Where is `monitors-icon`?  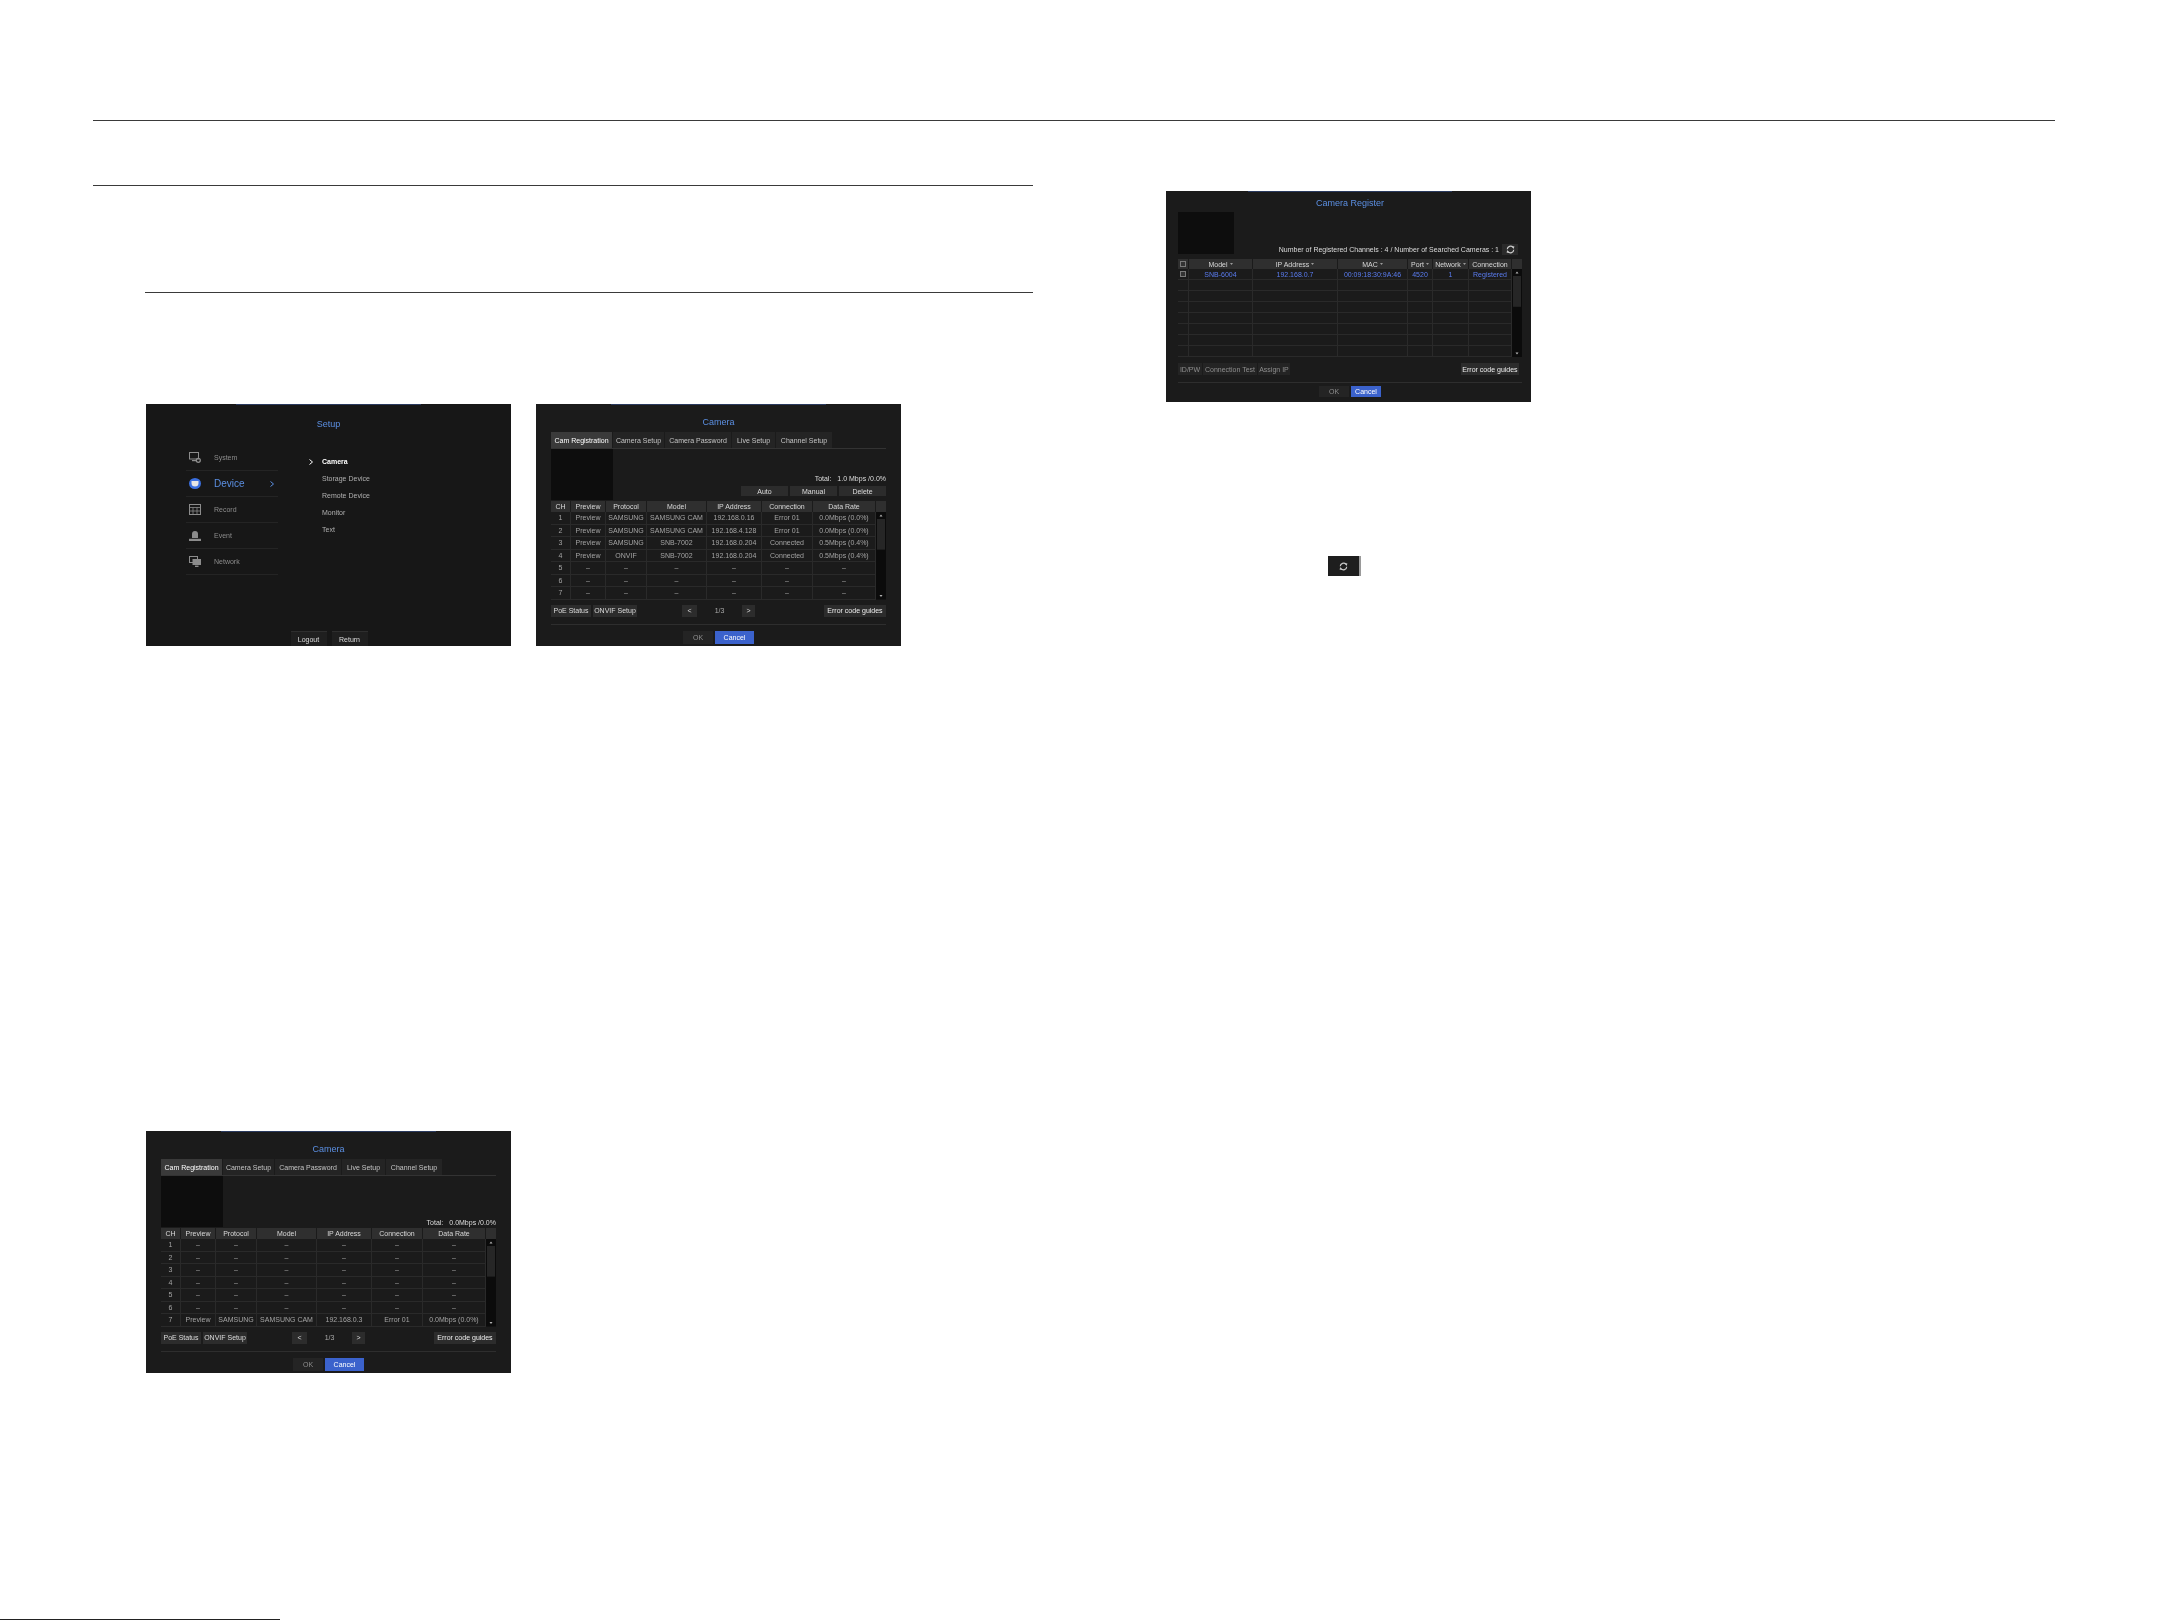
monitors-icon is located at coordinates (195, 561).